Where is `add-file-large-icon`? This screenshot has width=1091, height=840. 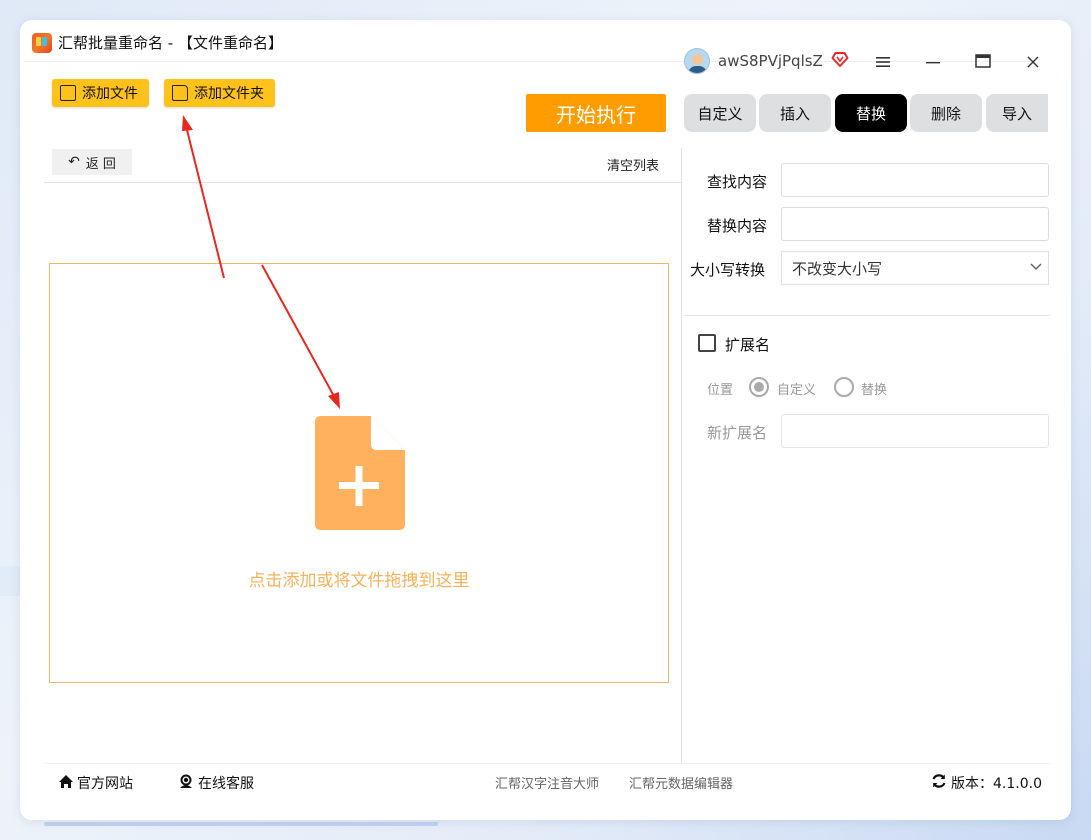 add-file-large-icon is located at coordinates (360, 473).